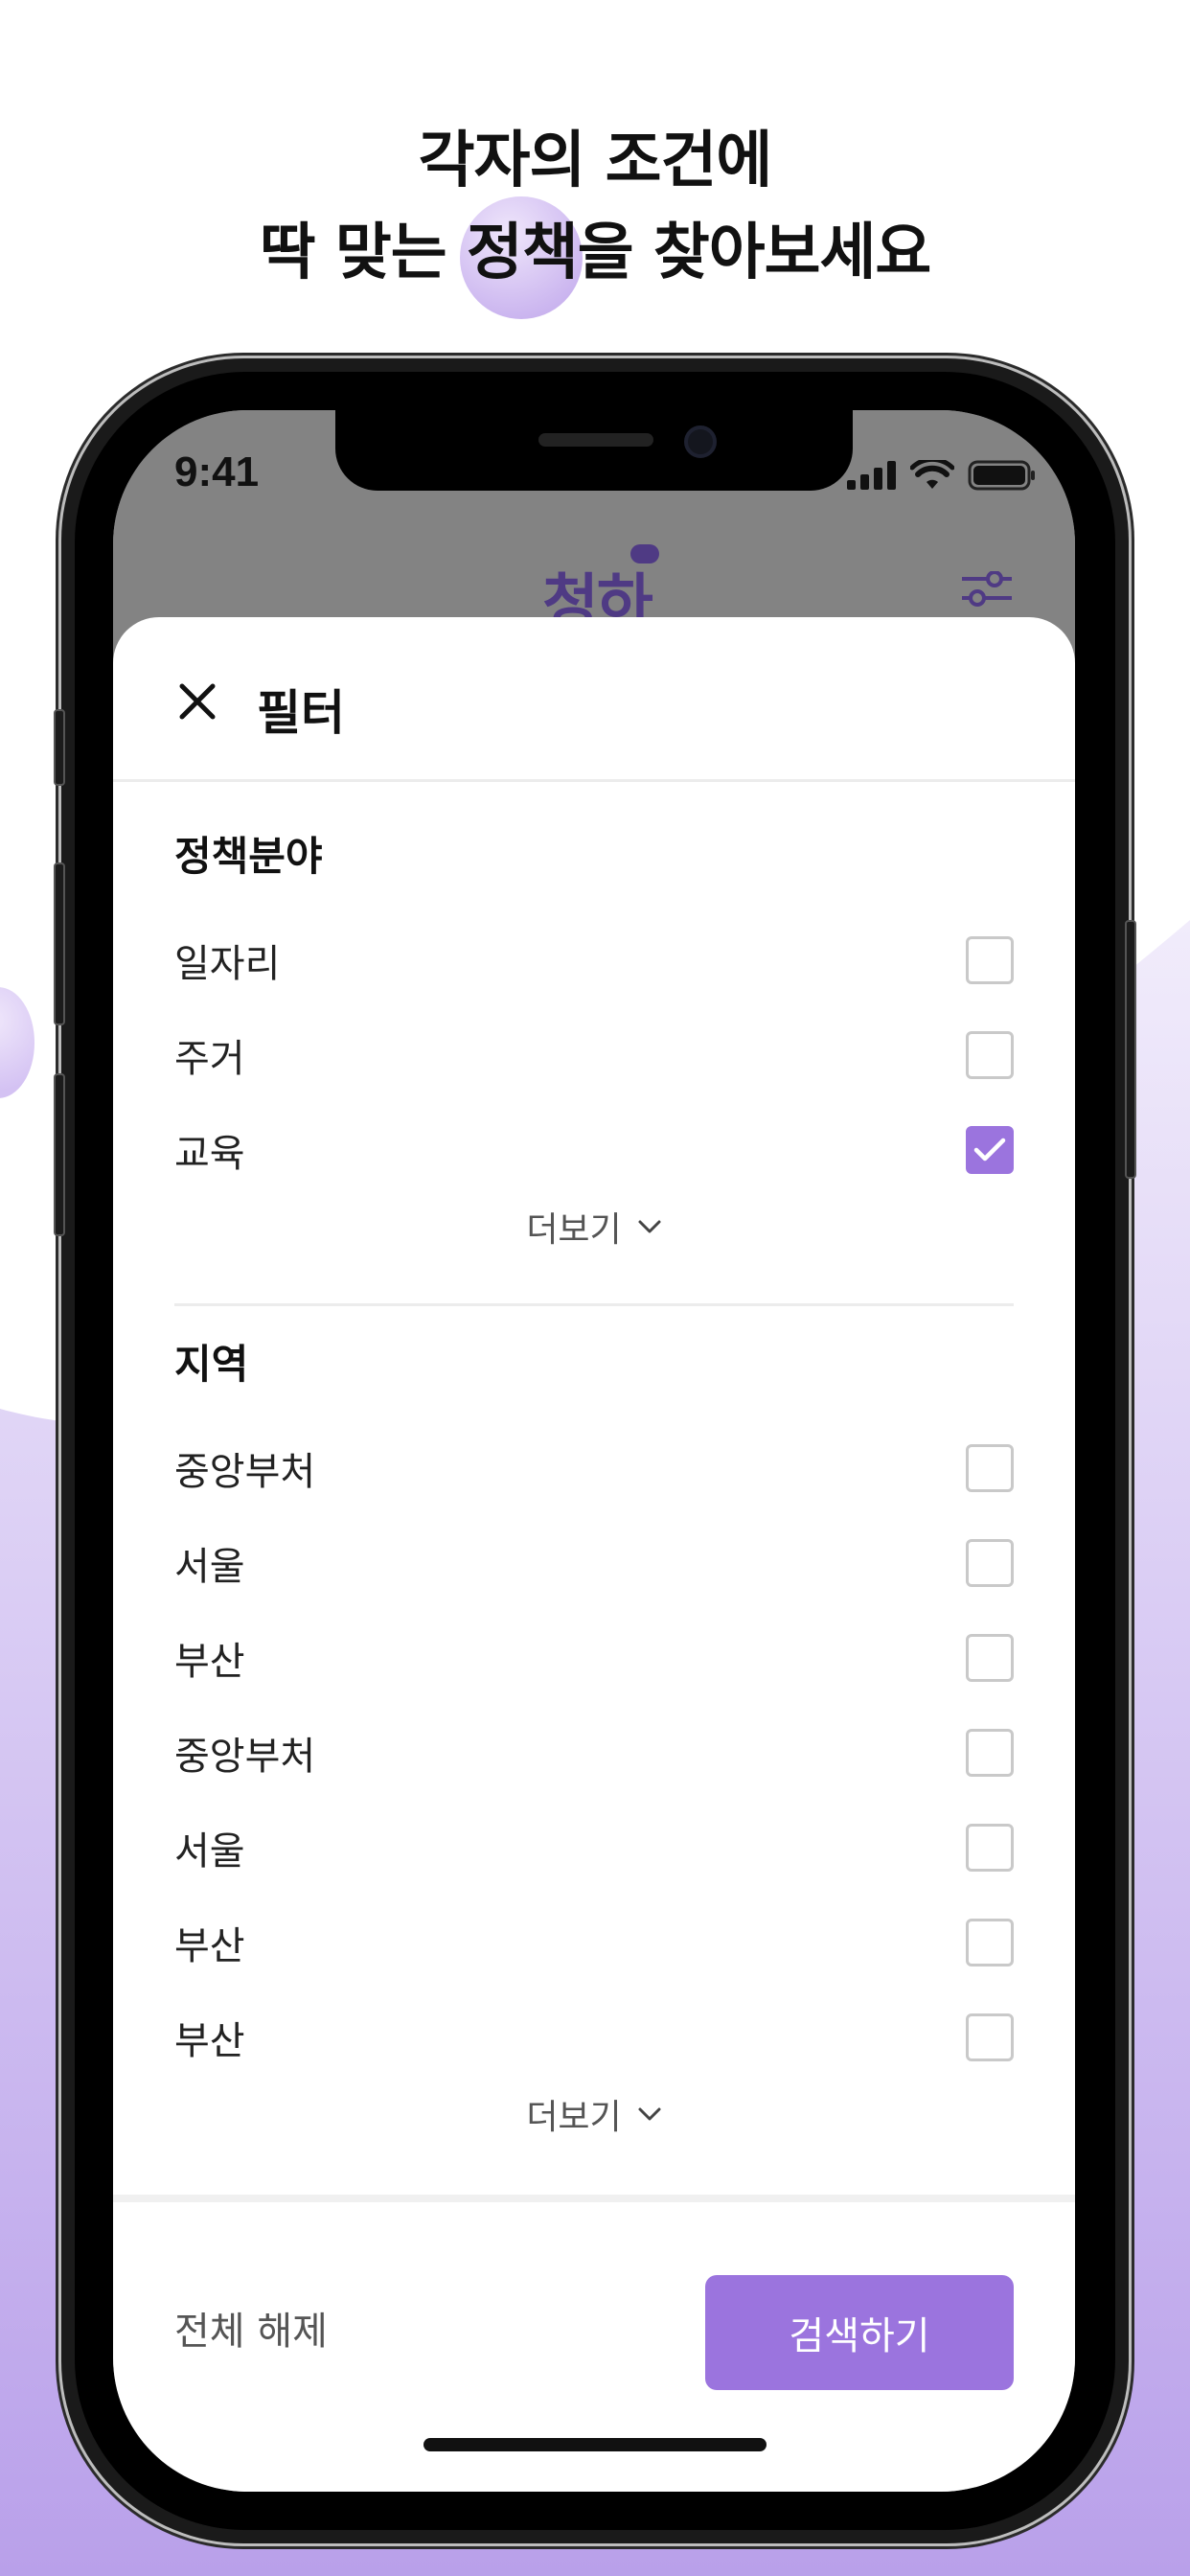 This screenshot has height=2576, width=1190. What do you see at coordinates (594, 1150) in the screenshot?
I see `filter-option-education: 교육` at bounding box center [594, 1150].